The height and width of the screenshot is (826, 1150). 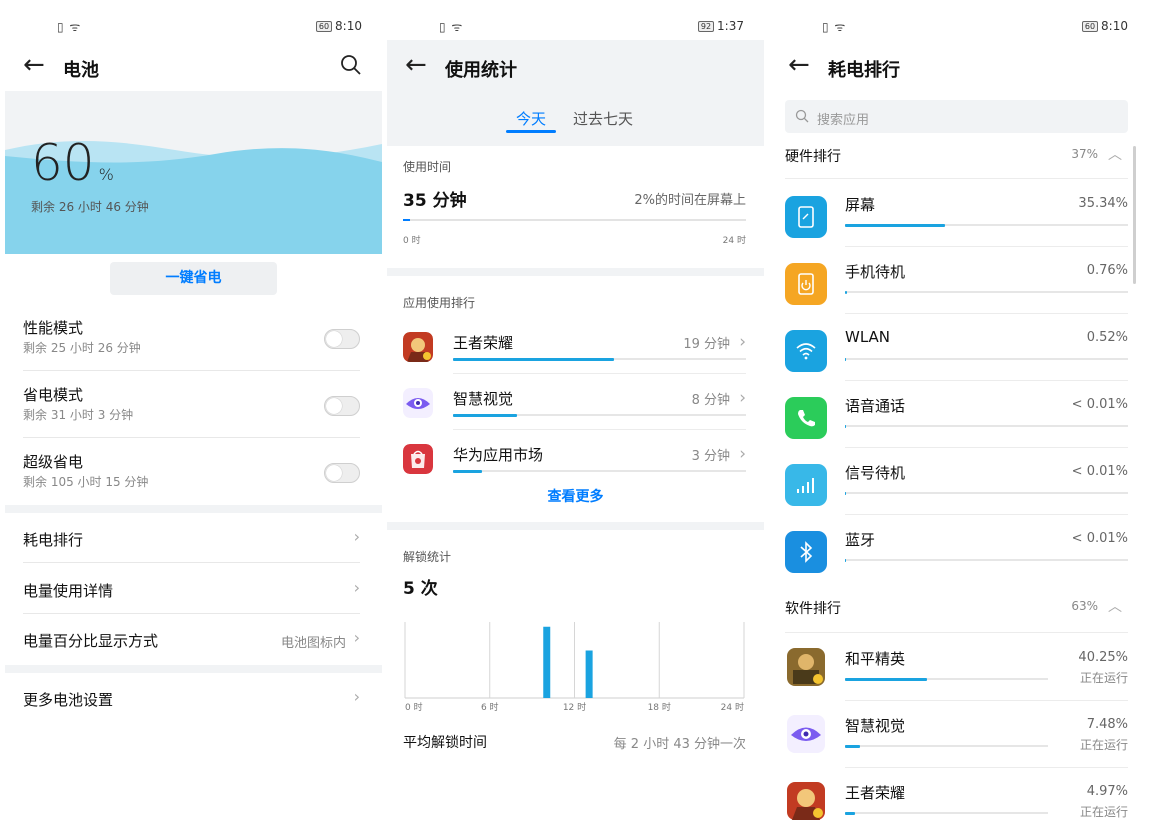 I want to click on ultra-saving-toggle, so click(x=342, y=473).